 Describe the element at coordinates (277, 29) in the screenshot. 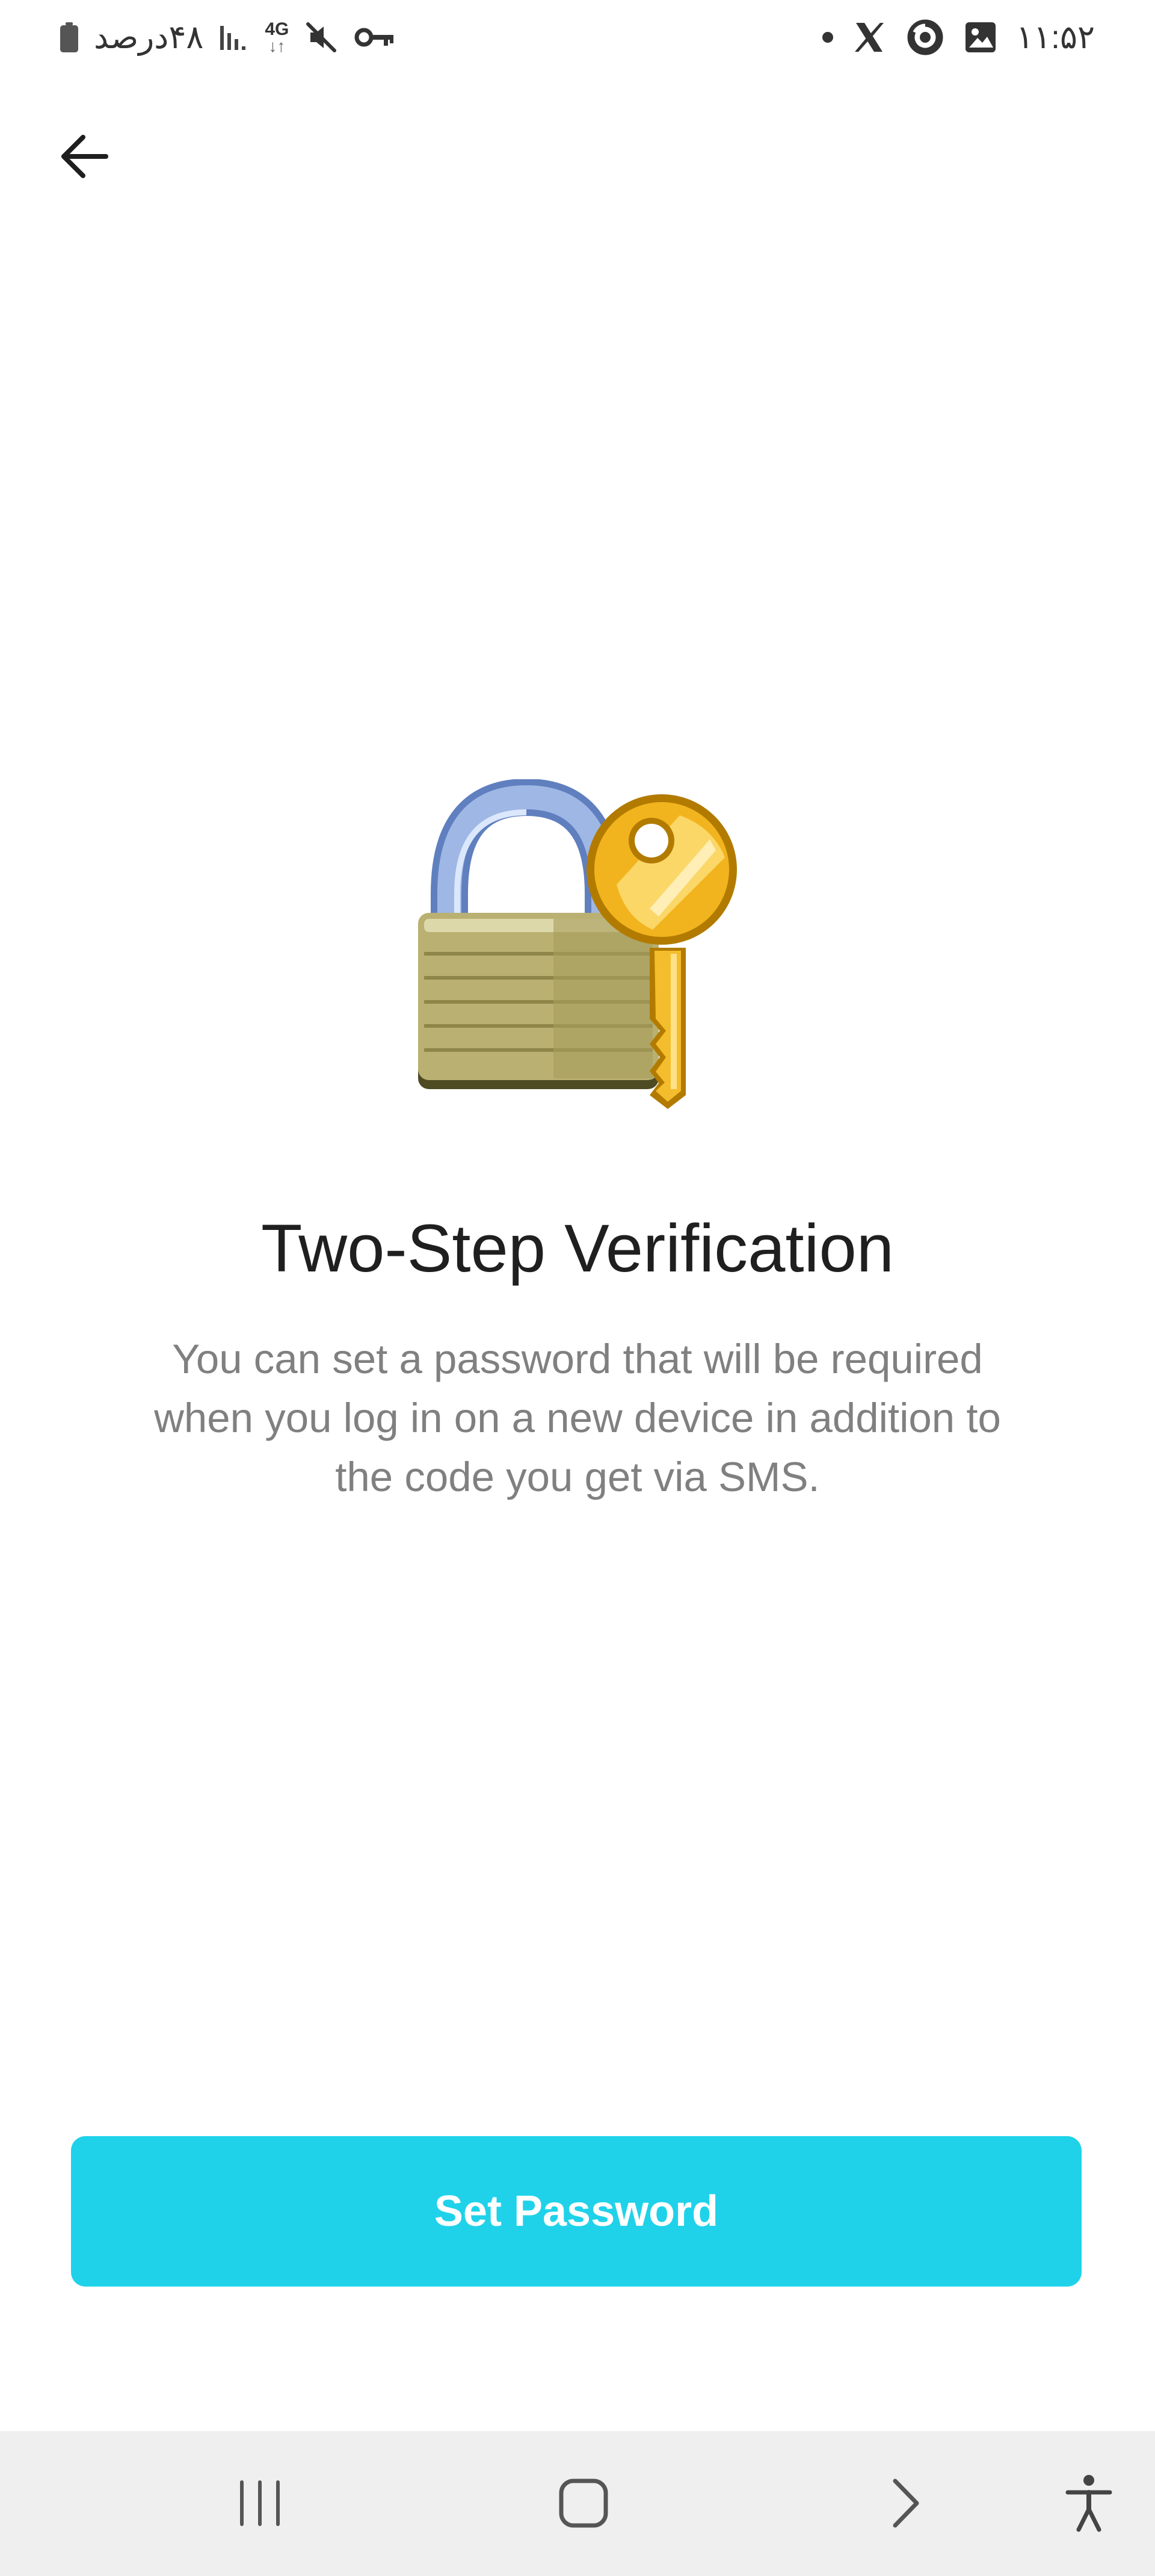

I see `network-type-label: 4G` at that location.